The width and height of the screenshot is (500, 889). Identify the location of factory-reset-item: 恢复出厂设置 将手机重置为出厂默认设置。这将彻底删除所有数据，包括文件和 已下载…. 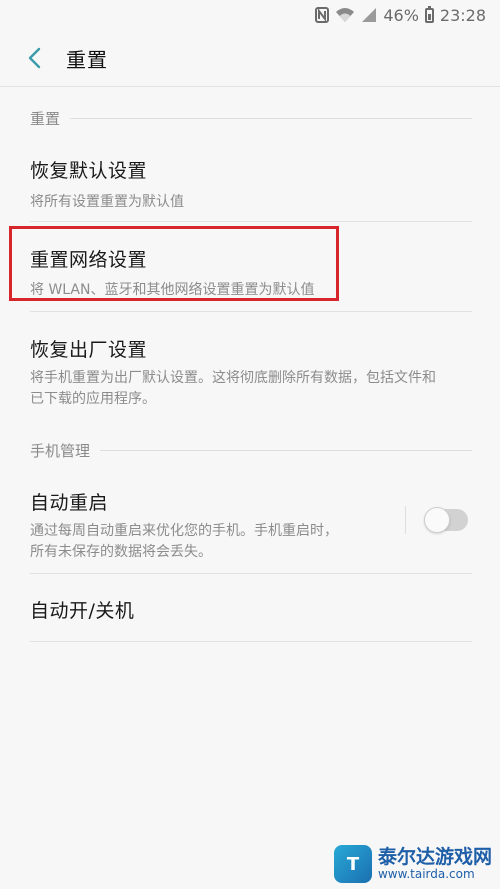
(251, 372).